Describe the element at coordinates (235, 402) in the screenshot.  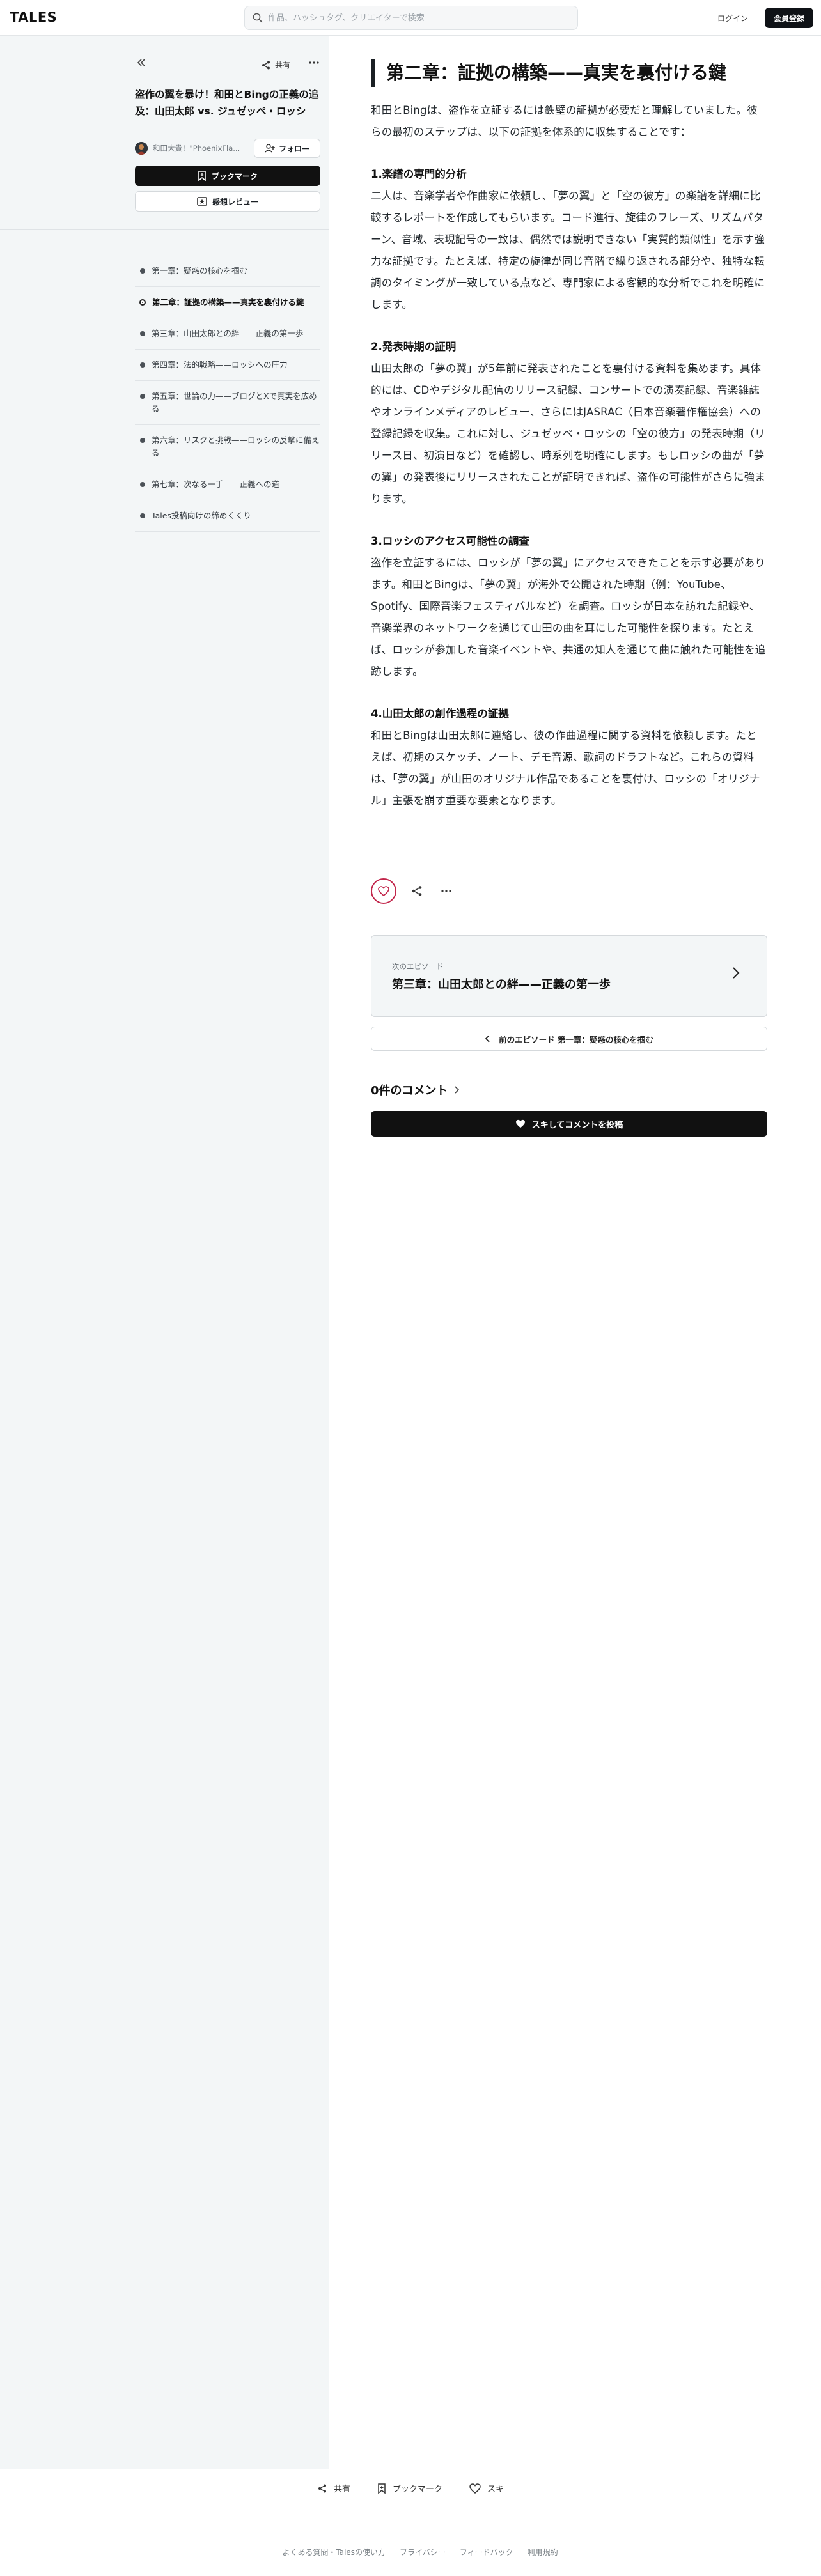
I see `toc-item-label: 第五章：世論の力——ブログとXで真実を広める` at that location.